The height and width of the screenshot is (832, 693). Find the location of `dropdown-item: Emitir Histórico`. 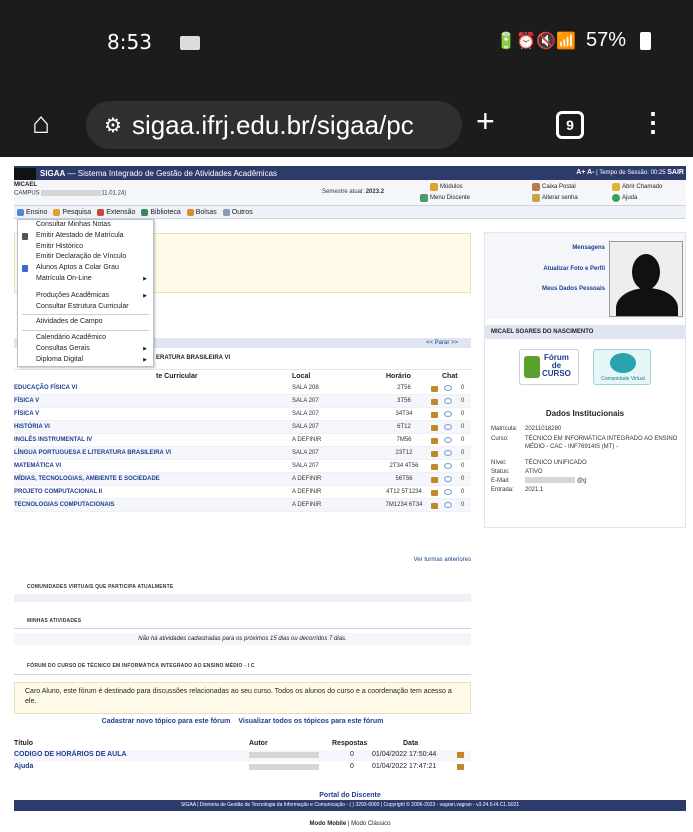

dropdown-item: Emitir Histórico is located at coordinates (85, 247).